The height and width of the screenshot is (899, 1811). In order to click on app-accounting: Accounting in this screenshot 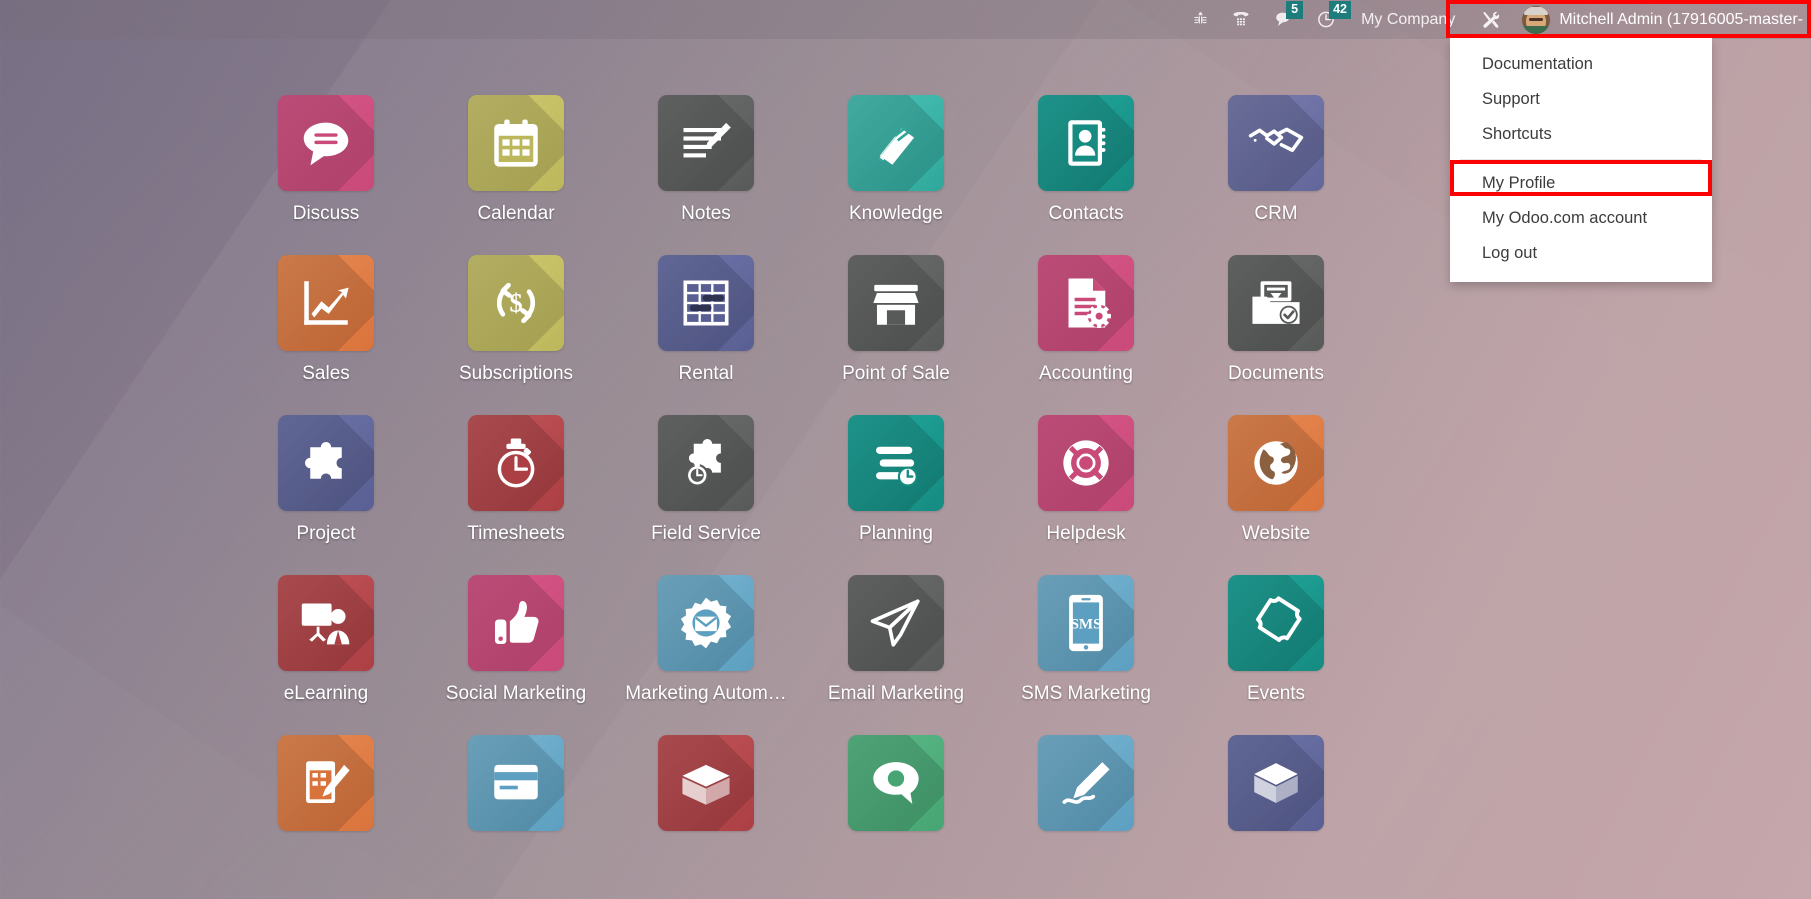, I will do `click(1086, 335)`.